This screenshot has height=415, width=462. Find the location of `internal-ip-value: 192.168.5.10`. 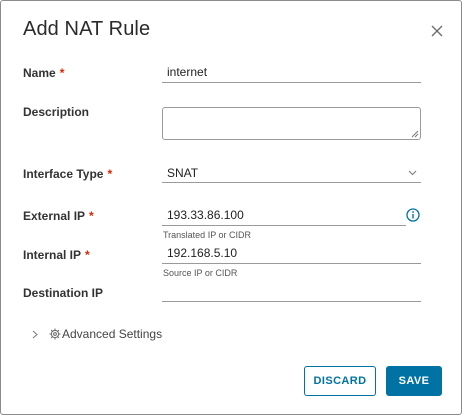

internal-ip-value: 192.168.5.10 is located at coordinates (202, 253).